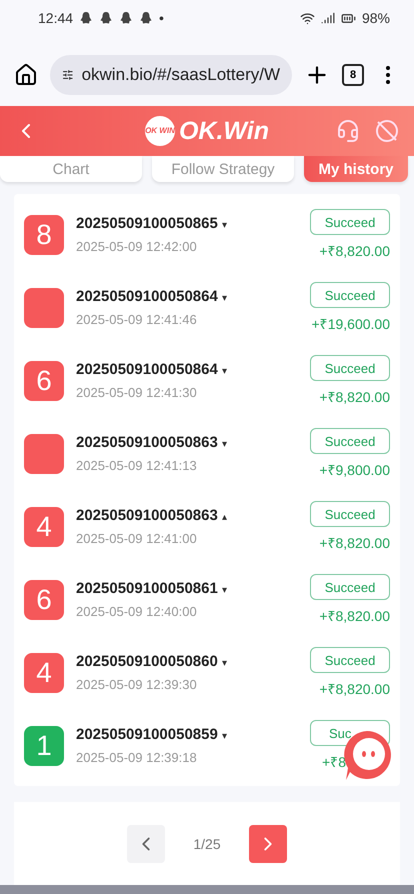  Describe the element at coordinates (137, 757) in the screenshot. I see `bet-time: 2025-05-09 12:39:18` at that location.